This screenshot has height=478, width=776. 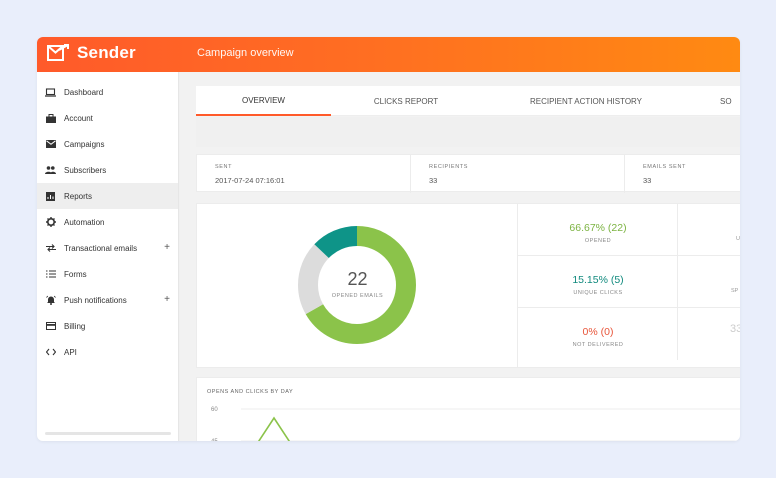 I want to click on report-icon, so click(x=50, y=196).